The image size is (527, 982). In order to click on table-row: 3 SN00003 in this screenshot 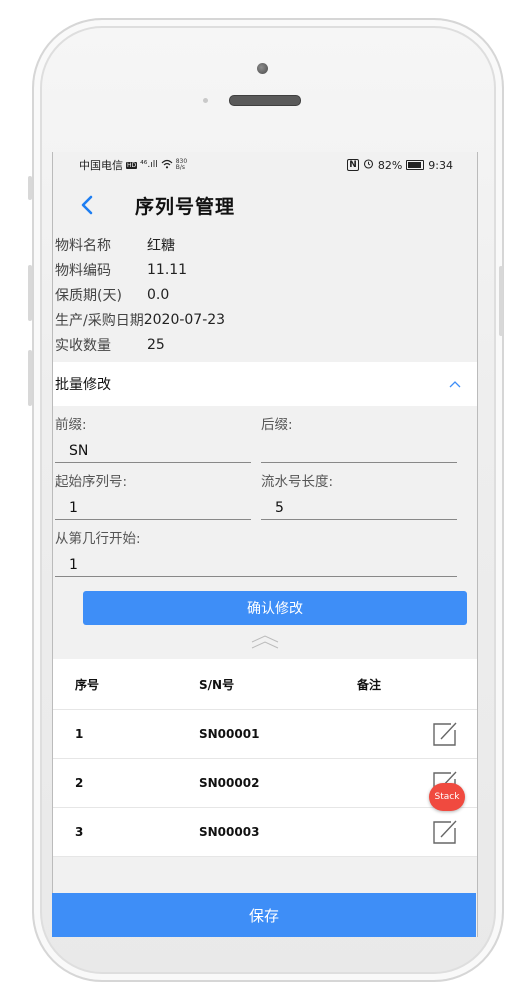, I will do `click(265, 832)`.